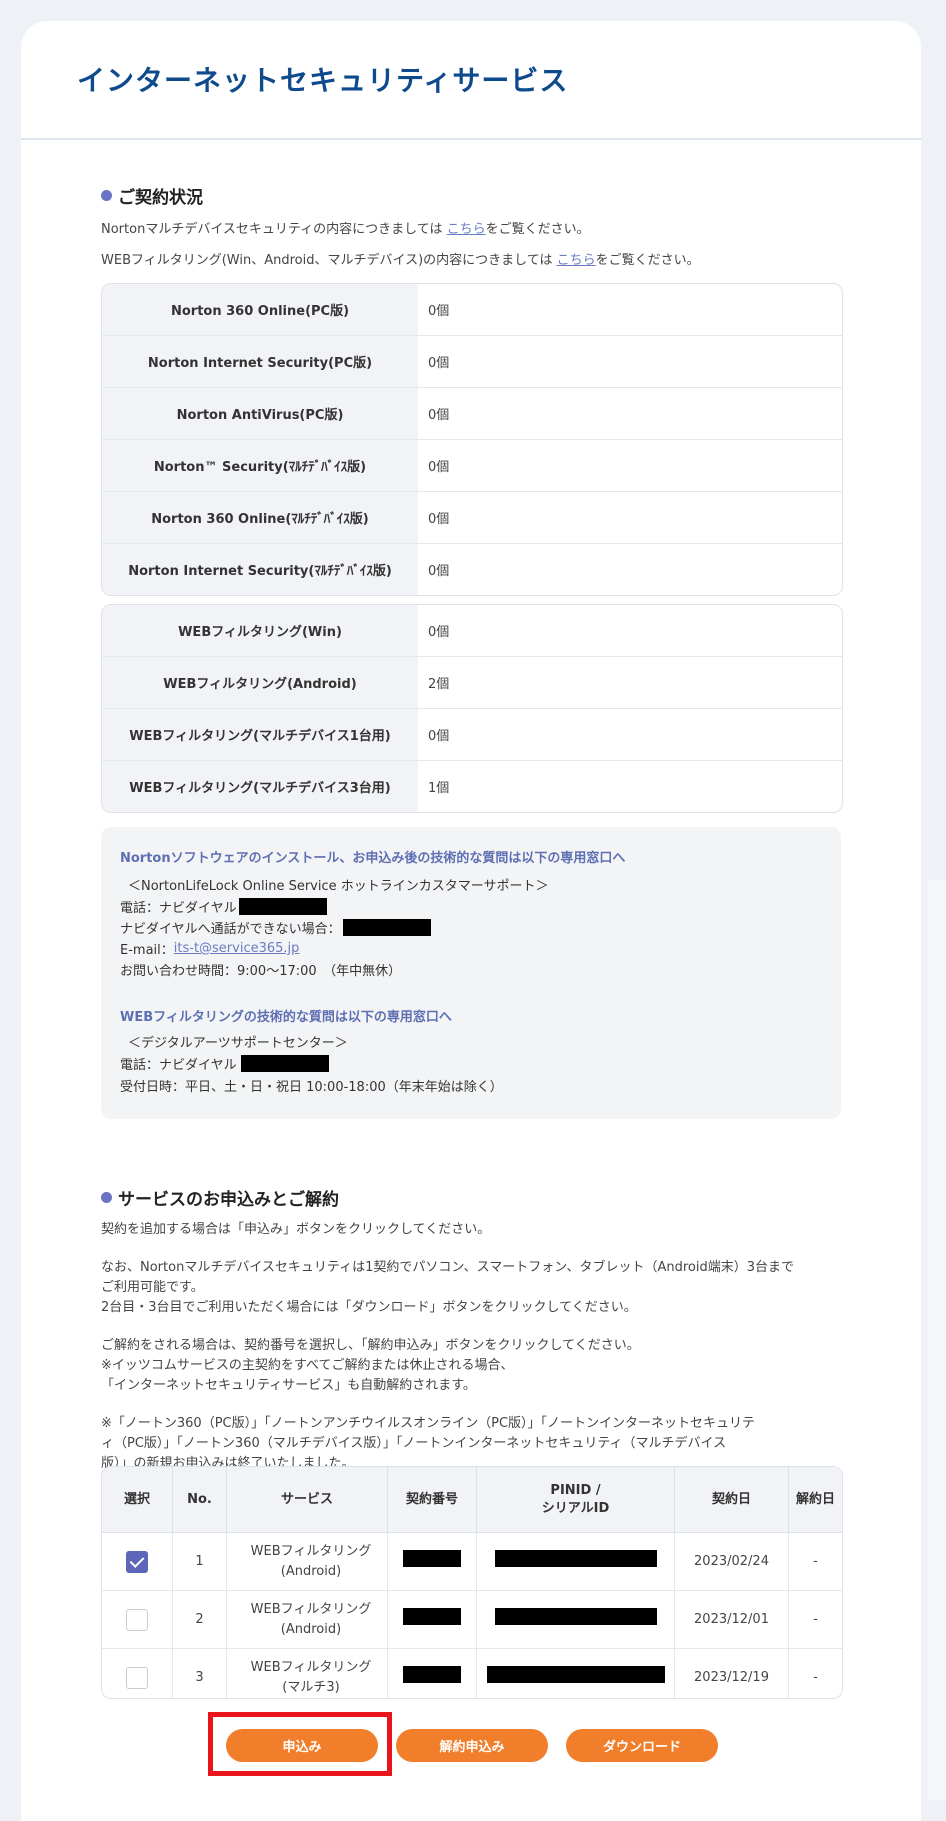  I want to click on col-contract-no: 契約番号, so click(432, 1500).